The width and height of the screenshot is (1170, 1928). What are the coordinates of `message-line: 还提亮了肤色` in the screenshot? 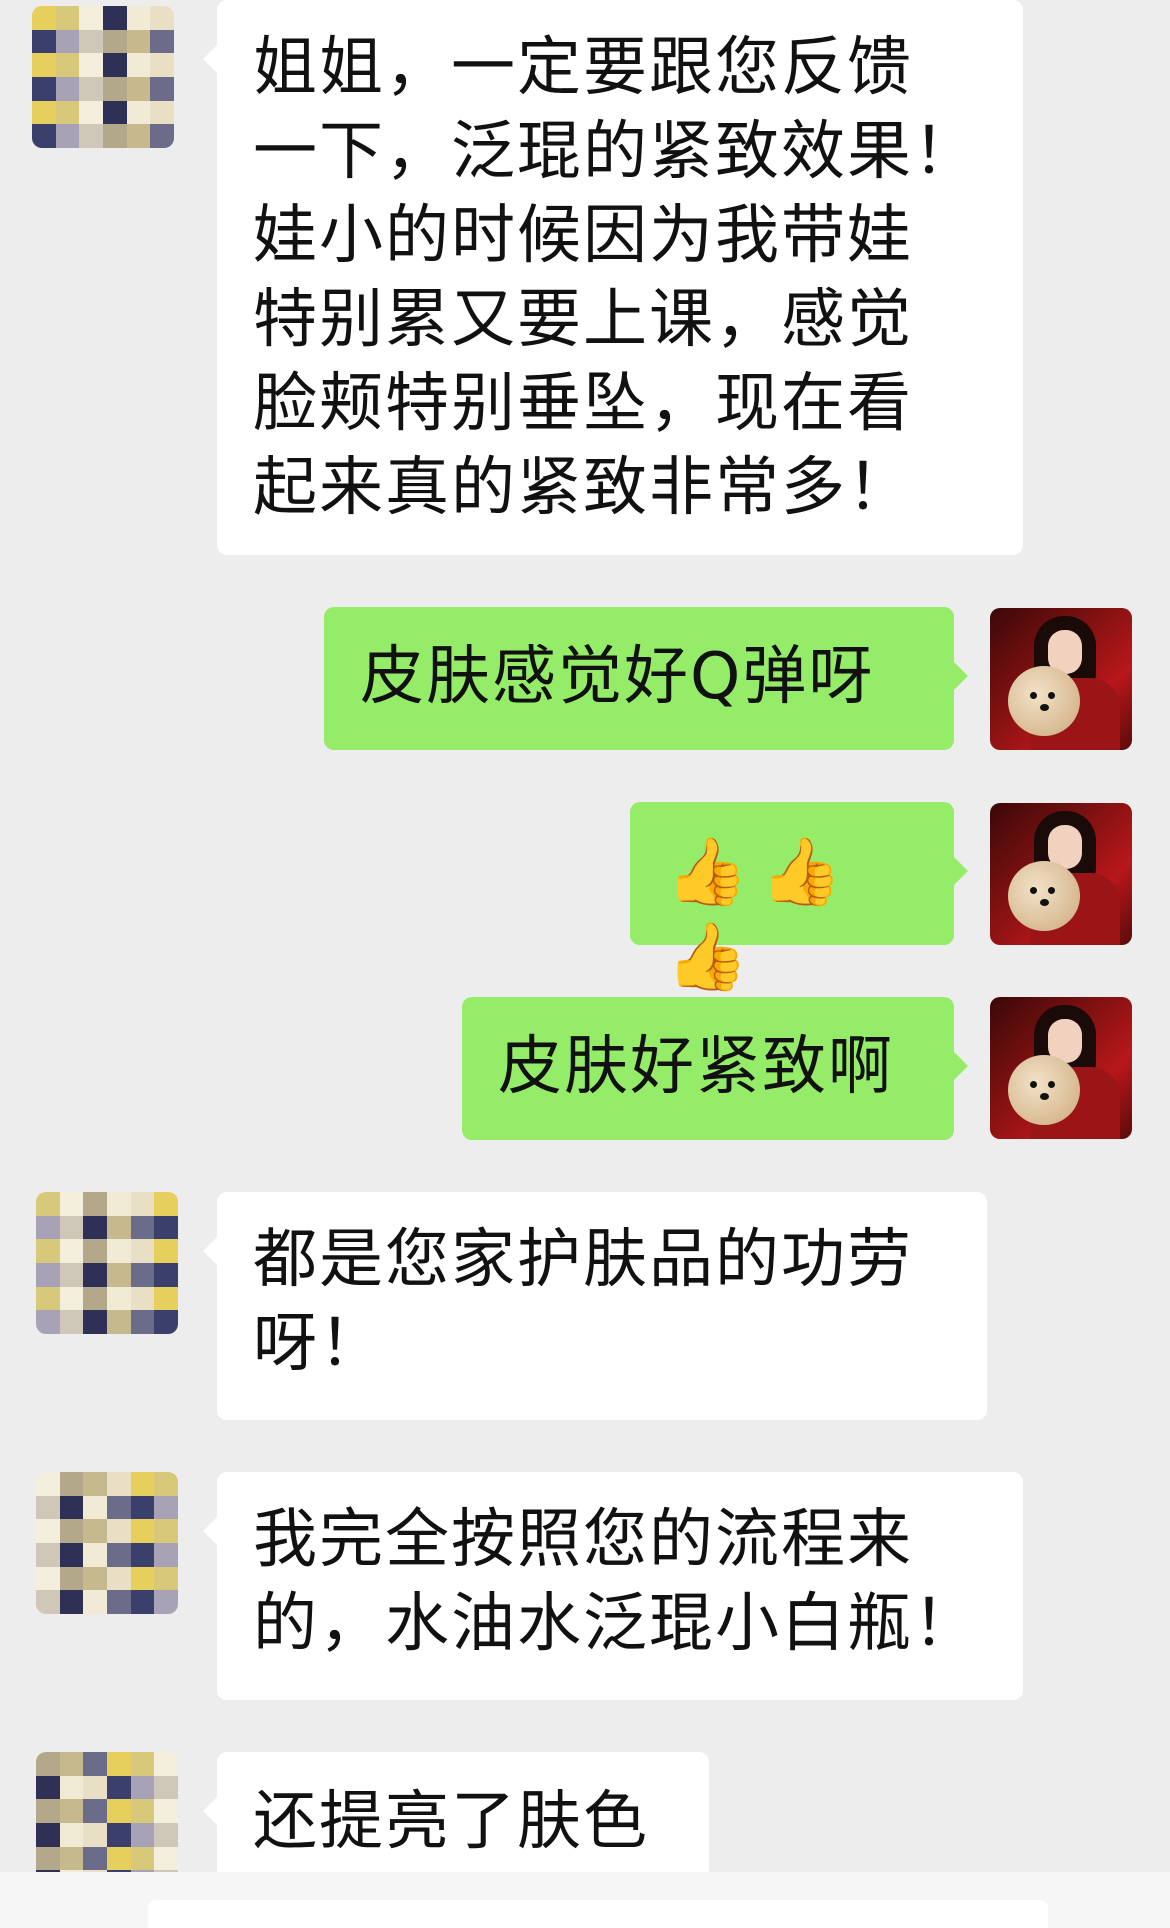 It's located at (451, 1822).